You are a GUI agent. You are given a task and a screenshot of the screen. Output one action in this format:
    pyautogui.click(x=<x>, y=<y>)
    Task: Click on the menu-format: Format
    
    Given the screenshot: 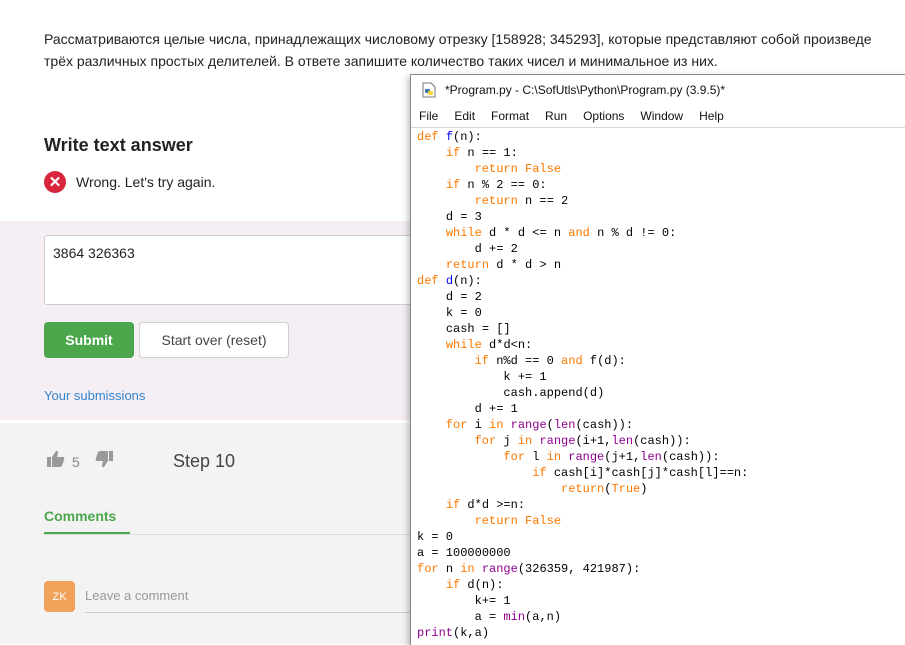 What is the action you would take?
    pyautogui.click(x=510, y=116)
    